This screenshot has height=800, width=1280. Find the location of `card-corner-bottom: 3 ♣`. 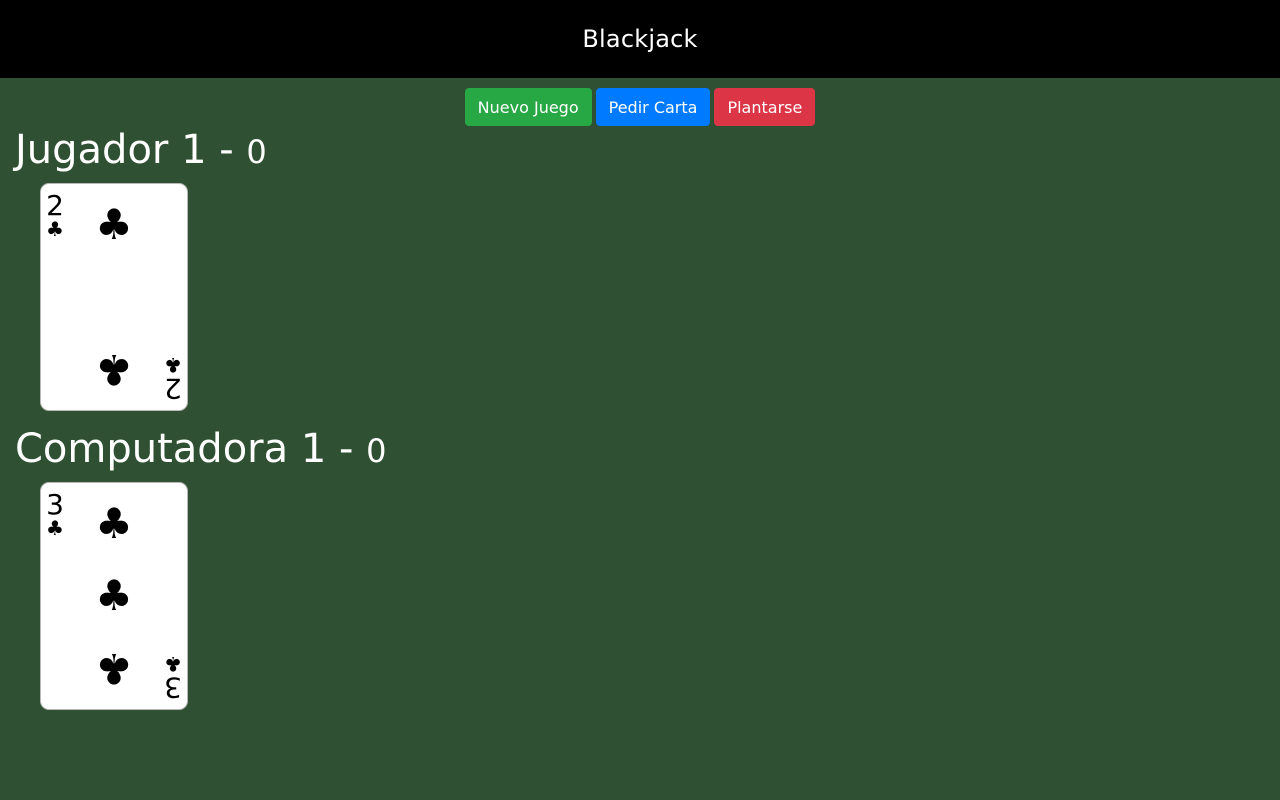

card-corner-bottom: 3 ♣ is located at coordinates (173, 678).